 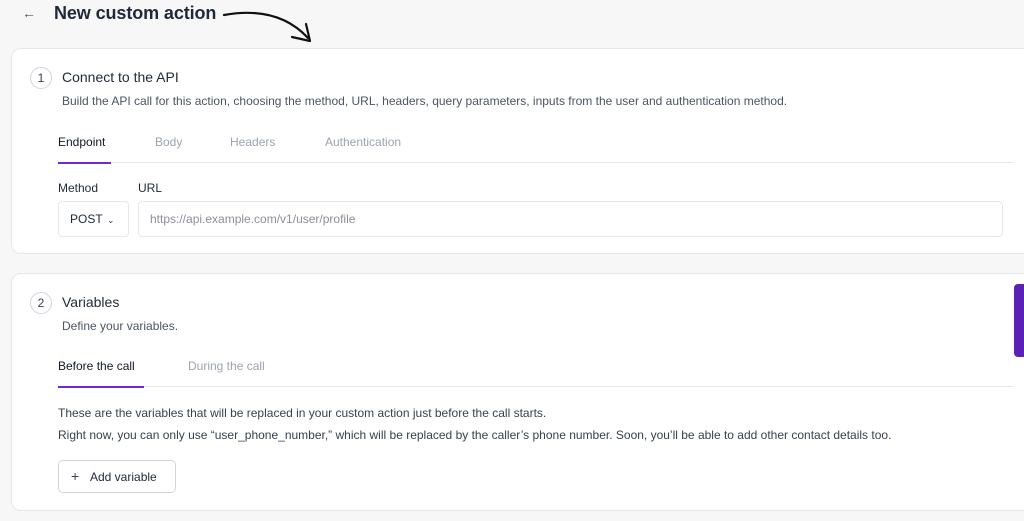 What do you see at coordinates (226, 369) in the screenshot?
I see `tab-during-the-call: During the call` at bounding box center [226, 369].